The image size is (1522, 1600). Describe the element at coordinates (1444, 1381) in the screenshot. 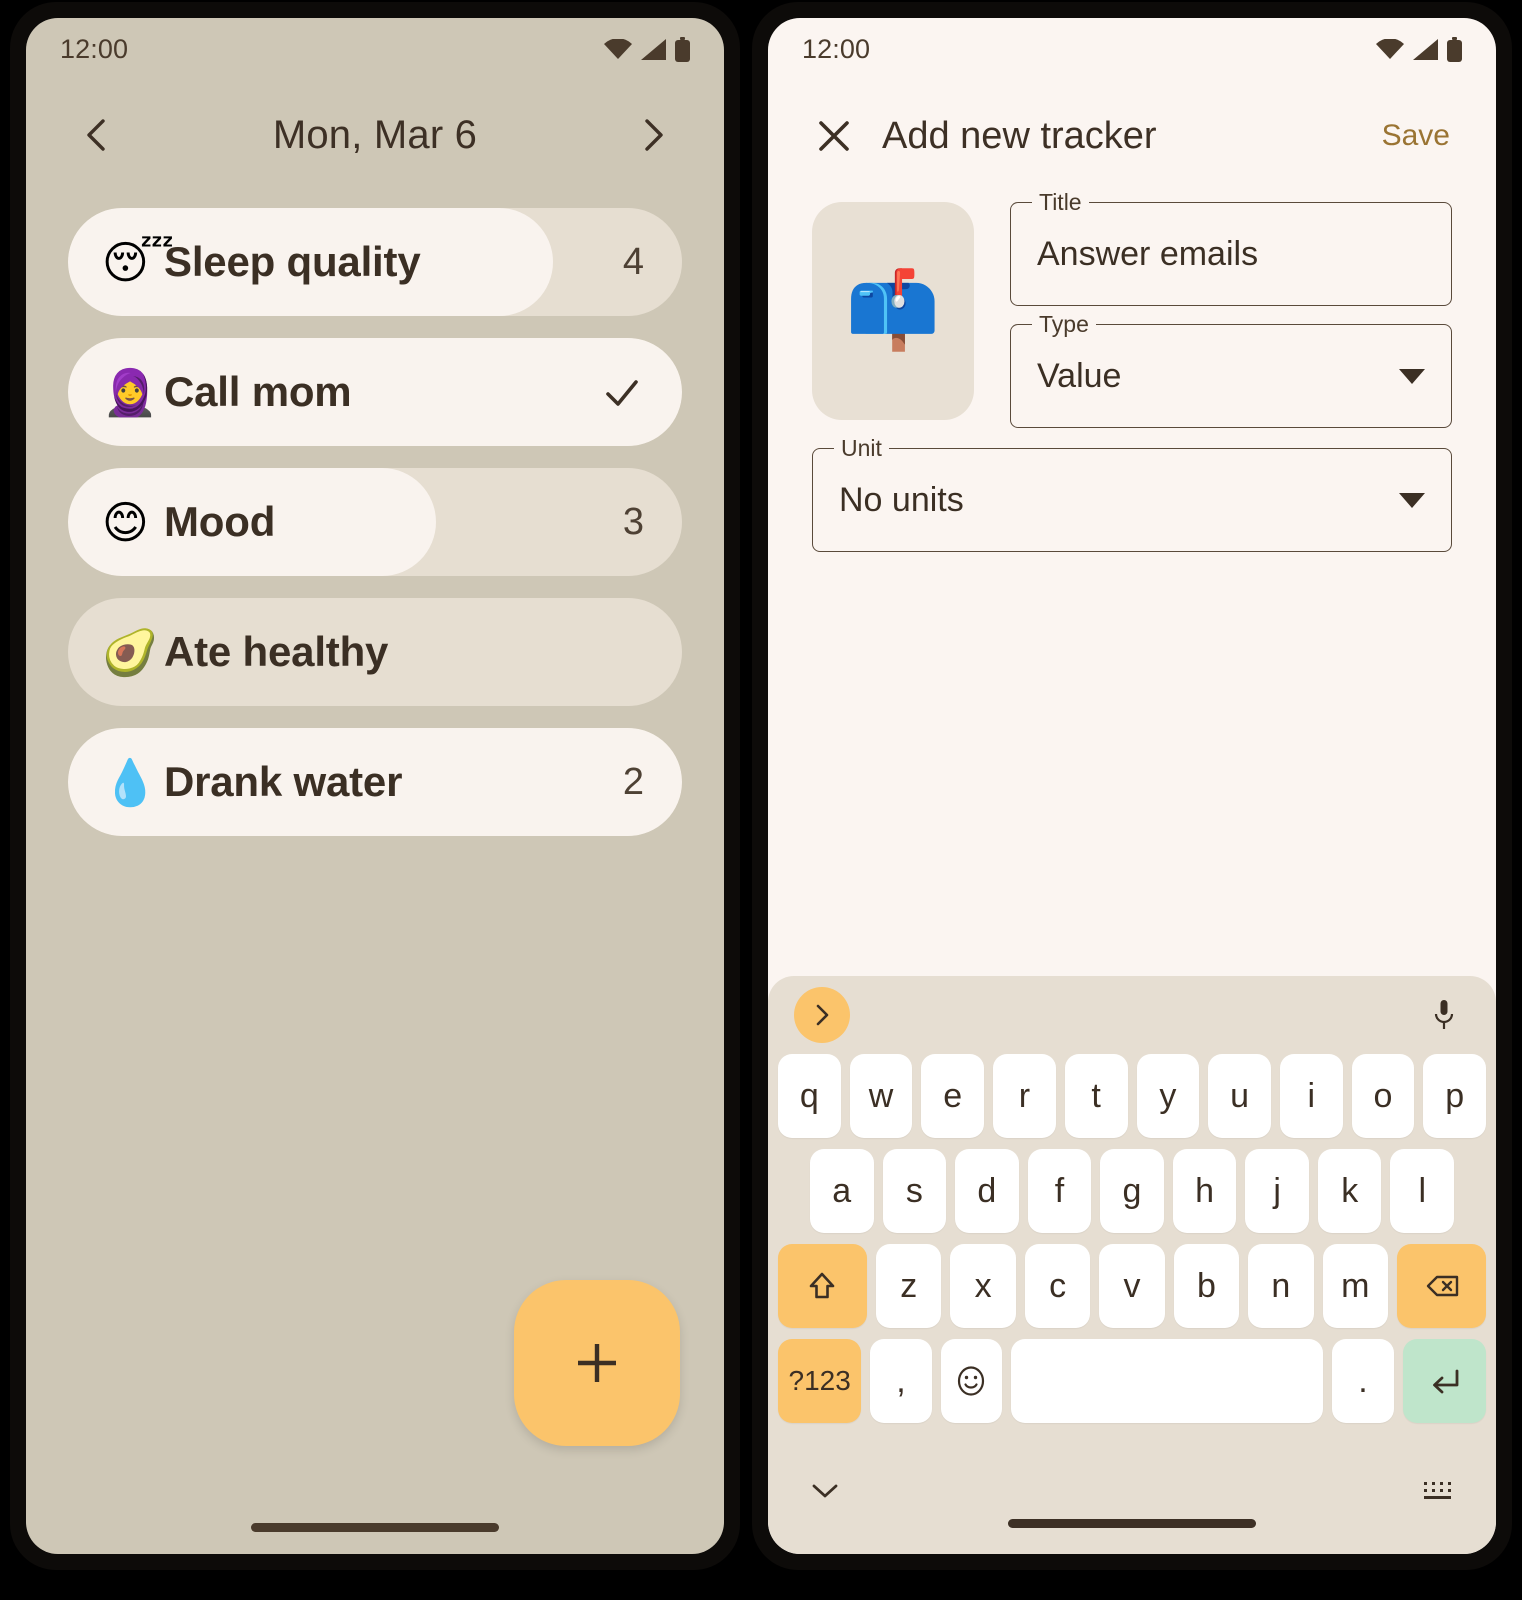

I see `enter-key` at that location.